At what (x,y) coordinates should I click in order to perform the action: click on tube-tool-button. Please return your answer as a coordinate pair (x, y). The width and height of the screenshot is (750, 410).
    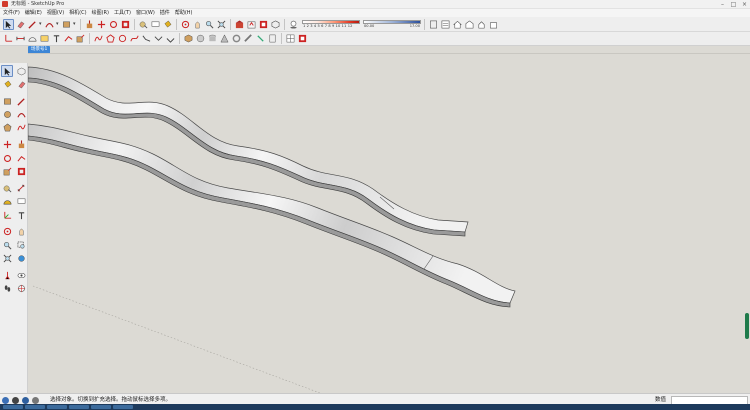
    Looking at the image, I should click on (248, 38).